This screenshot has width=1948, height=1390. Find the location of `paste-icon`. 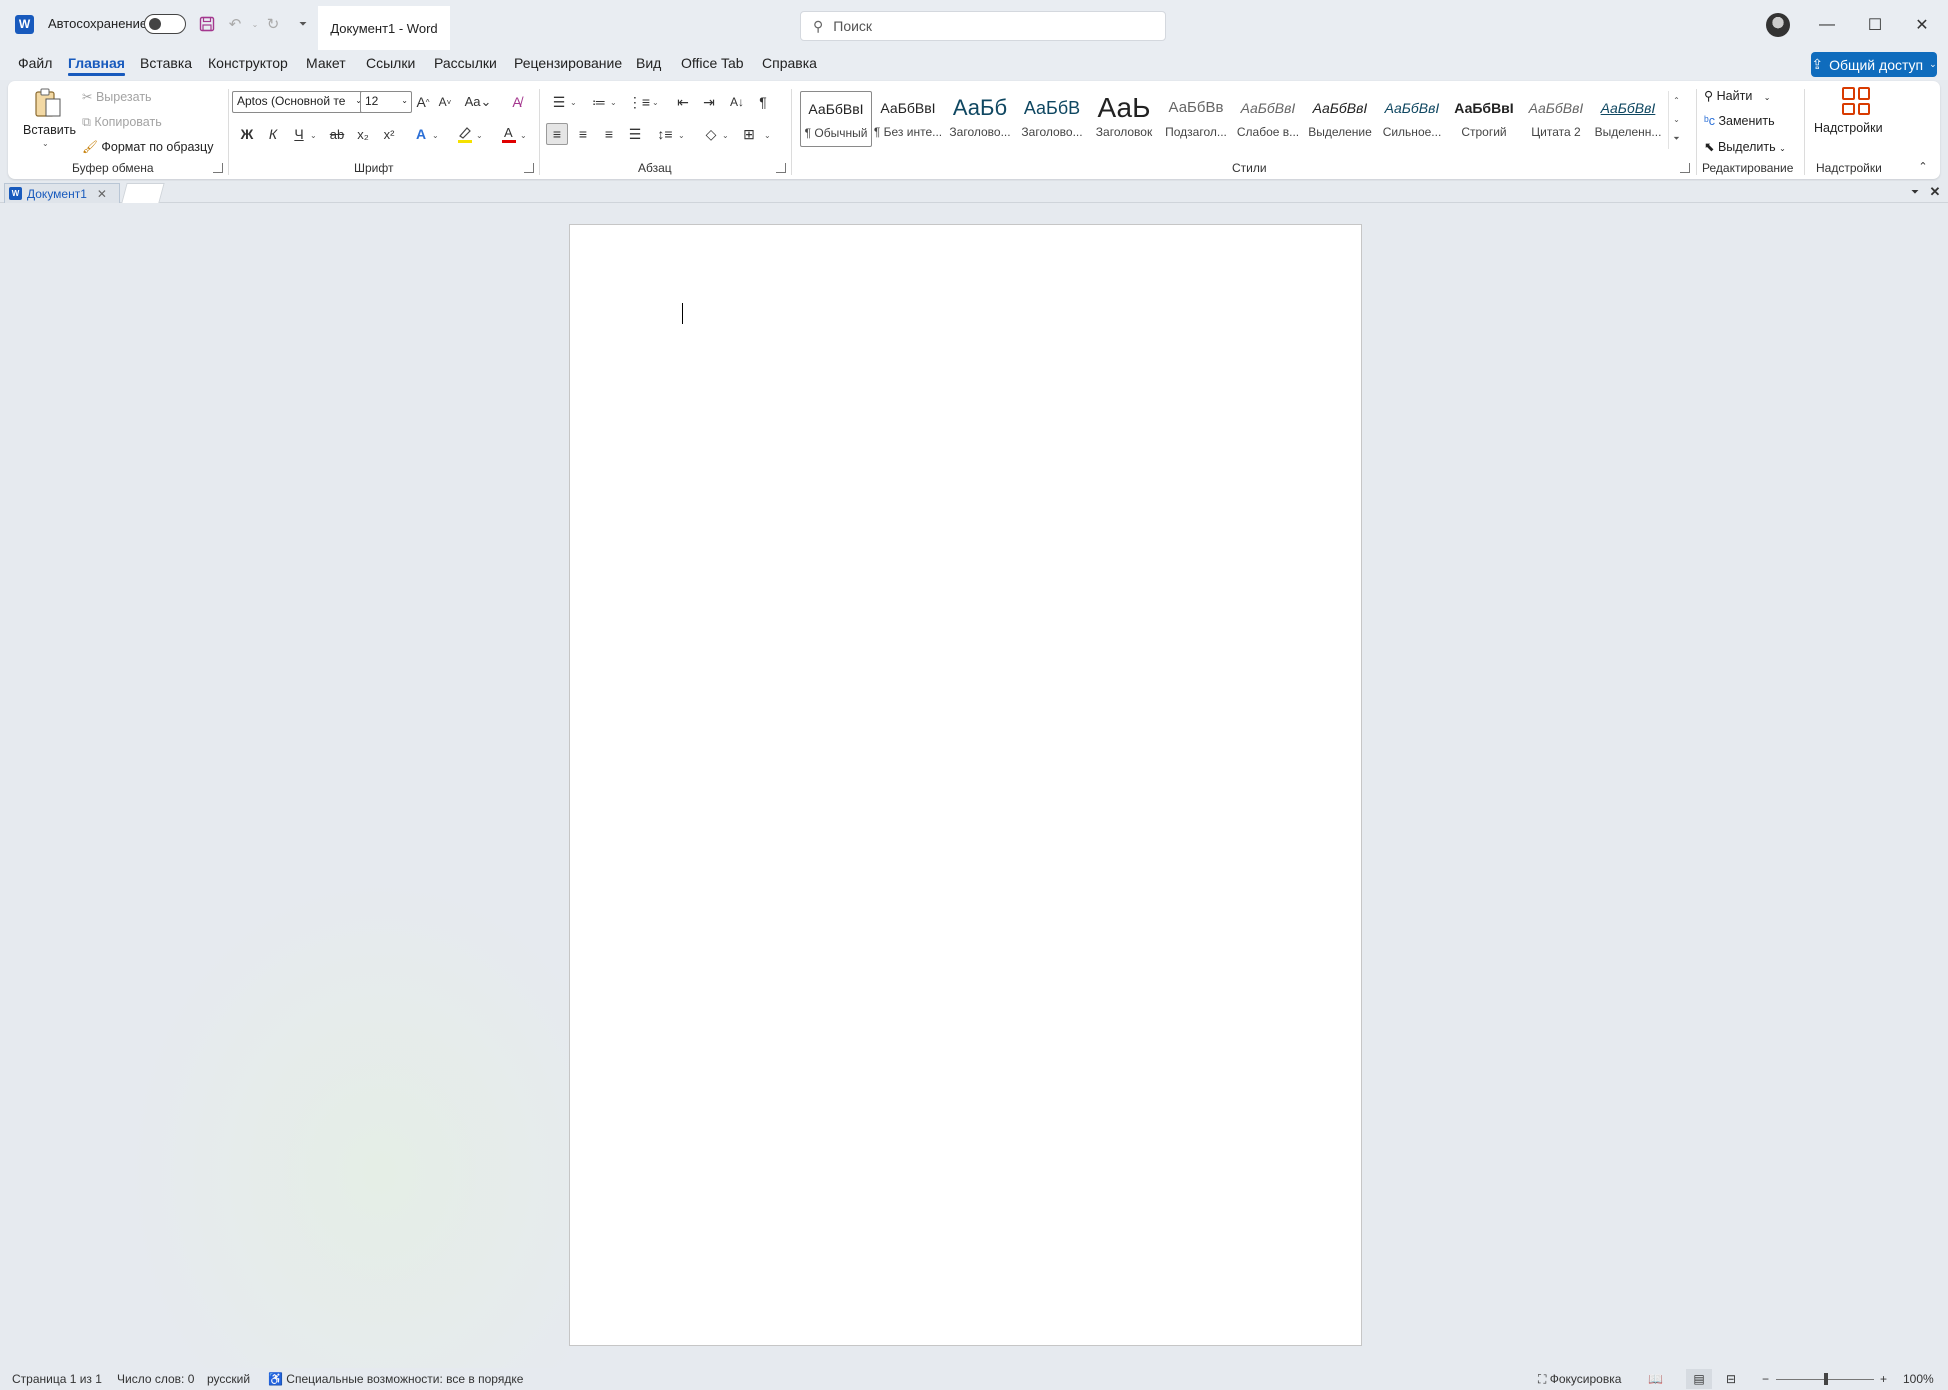

paste-icon is located at coordinates (48, 103).